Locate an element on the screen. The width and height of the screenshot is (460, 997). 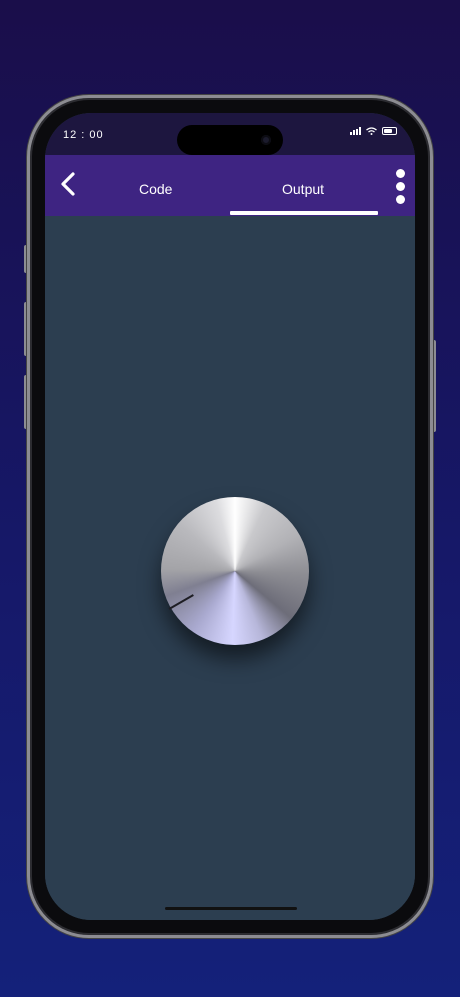
knob-face is located at coordinates (235, 571).